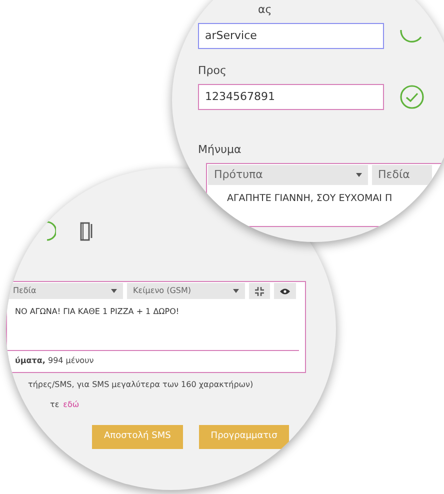 This screenshot has width=444, height=494. What do you see at coordinates (54, 361) in the screenshot?
I see `character-counter: ύματα, 994 μένουν` at bounding box center [54, 361].